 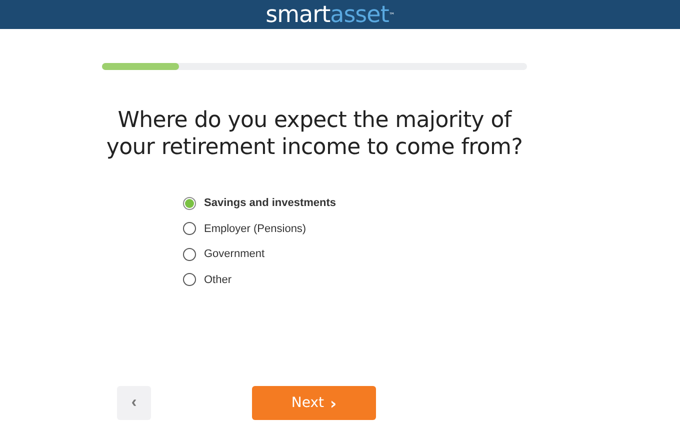 What do you see at coordinates (134, 403) in the screenshot?
I see `back-button: ‹` at bounding box center [134, 403].